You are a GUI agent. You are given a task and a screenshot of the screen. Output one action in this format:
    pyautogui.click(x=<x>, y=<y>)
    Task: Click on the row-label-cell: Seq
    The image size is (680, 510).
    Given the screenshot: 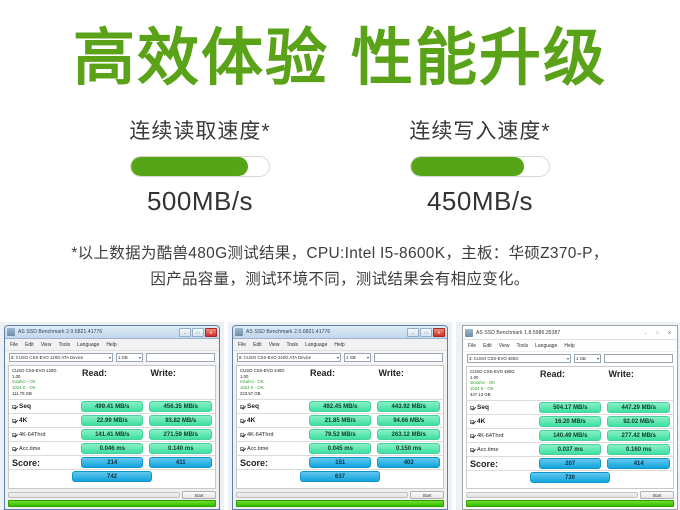 What is the action you would take?
    pyautogui.click(x=271, y=406)
    